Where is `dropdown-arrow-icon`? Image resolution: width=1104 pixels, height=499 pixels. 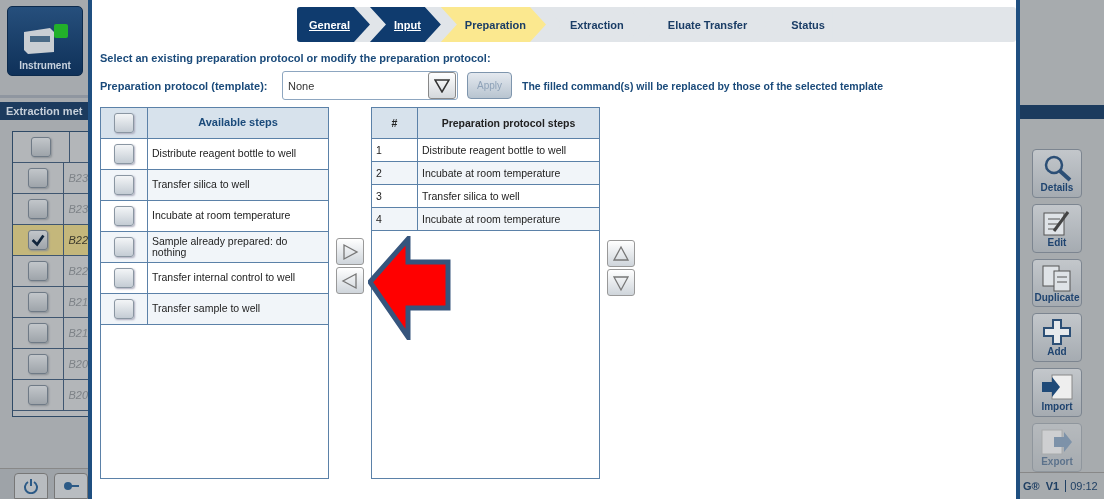 dropdown-arrow-icon is located at coordinates (442, 85).